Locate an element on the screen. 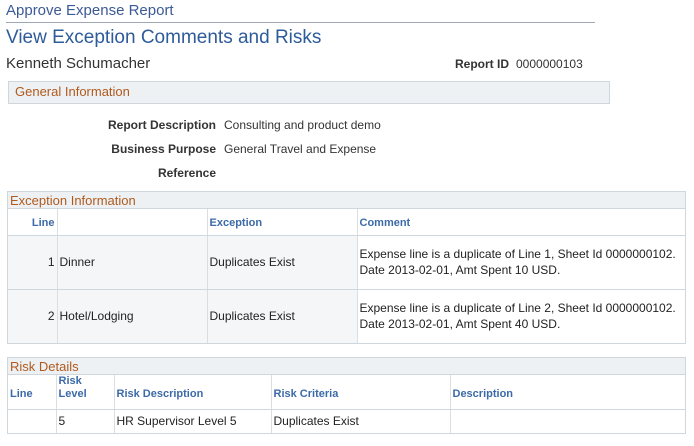 The width and height of the screenshot is (694, 446). general-information-header: General Information is located at coordinates (309, 92).